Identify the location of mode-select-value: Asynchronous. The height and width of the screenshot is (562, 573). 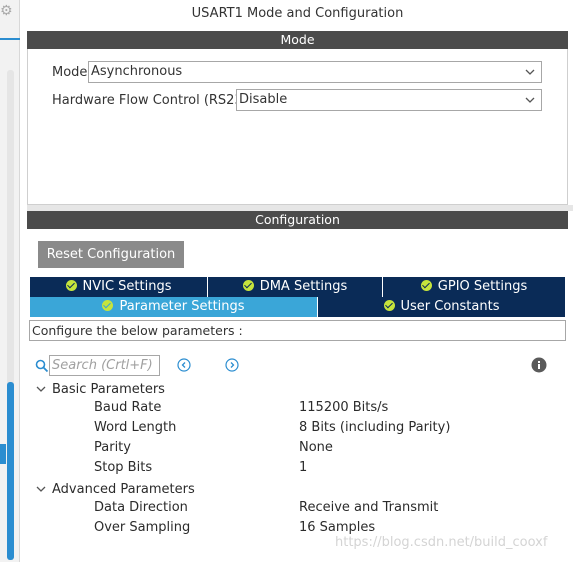
(137, 71).